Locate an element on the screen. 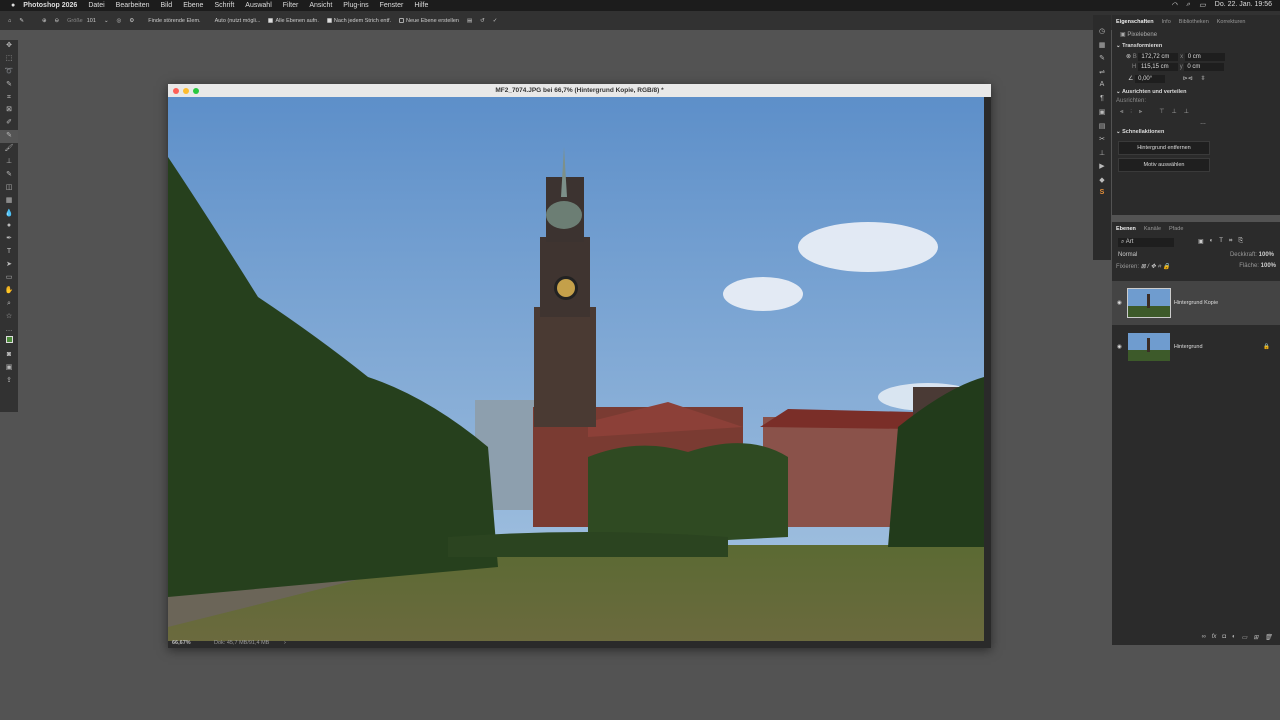 The width and height of the screenshot is (1280, 720). align-middle-icon: ⊥ is located at coordinates (1178, 112).